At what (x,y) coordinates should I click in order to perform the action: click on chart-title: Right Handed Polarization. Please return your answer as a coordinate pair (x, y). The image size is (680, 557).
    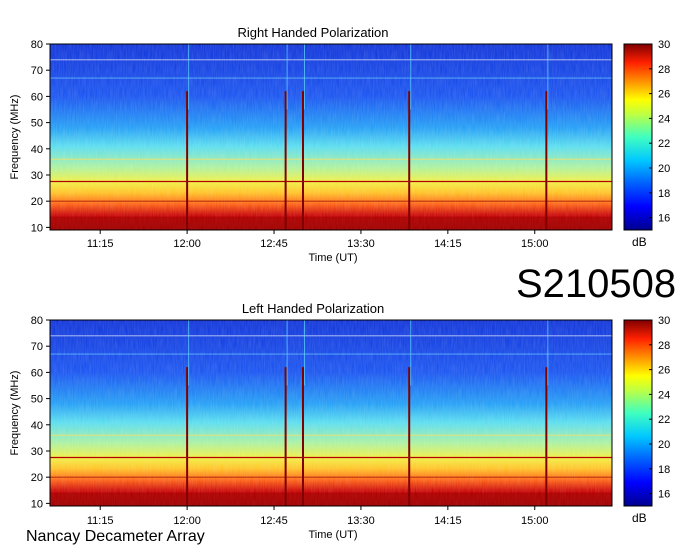
    Looking at the image, I should click on (312, 32).